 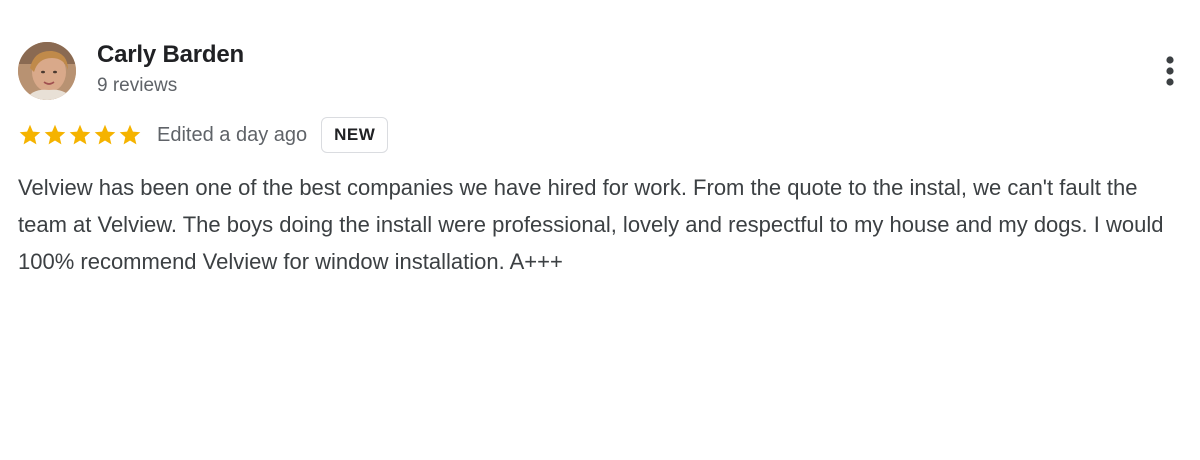 What do you see at coordinates (232, 134) in the screenshot?
I see `edited-timestamp: Edited a day ago` at bounding box center [232, 134].